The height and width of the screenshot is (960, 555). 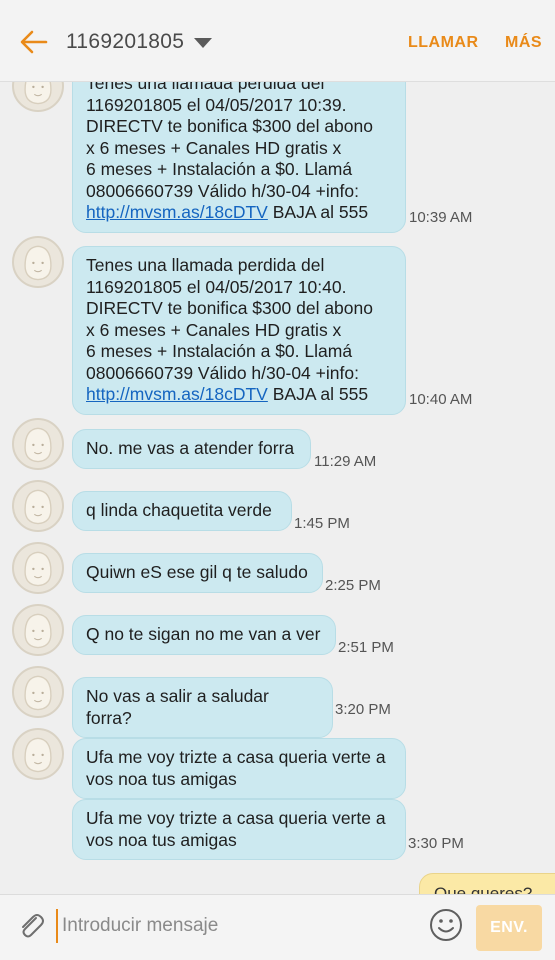 I want to click on more-button: MÁS, so click(x=523, y=43).